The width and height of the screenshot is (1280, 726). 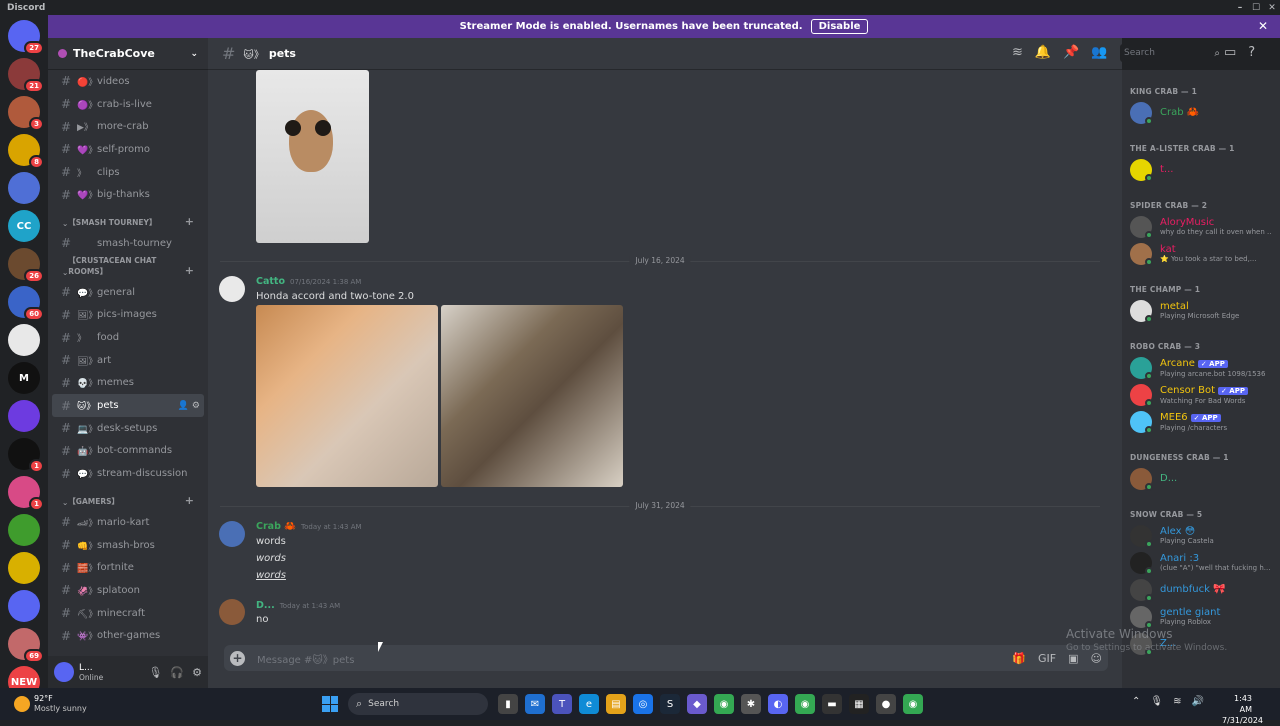 What do you see at coordinates (751, 704) in the screenshot?
I see `app-icon: ✱` at bounding box center [751, 704].